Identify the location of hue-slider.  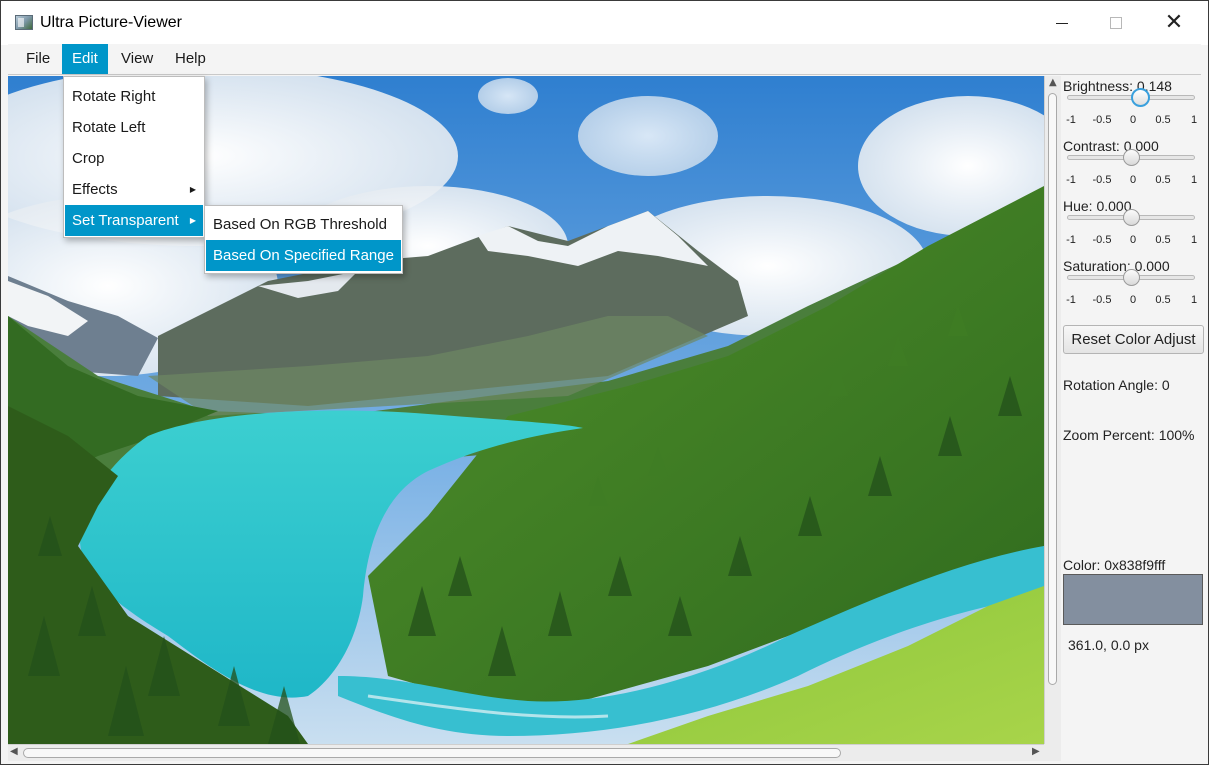
(1131, 219).